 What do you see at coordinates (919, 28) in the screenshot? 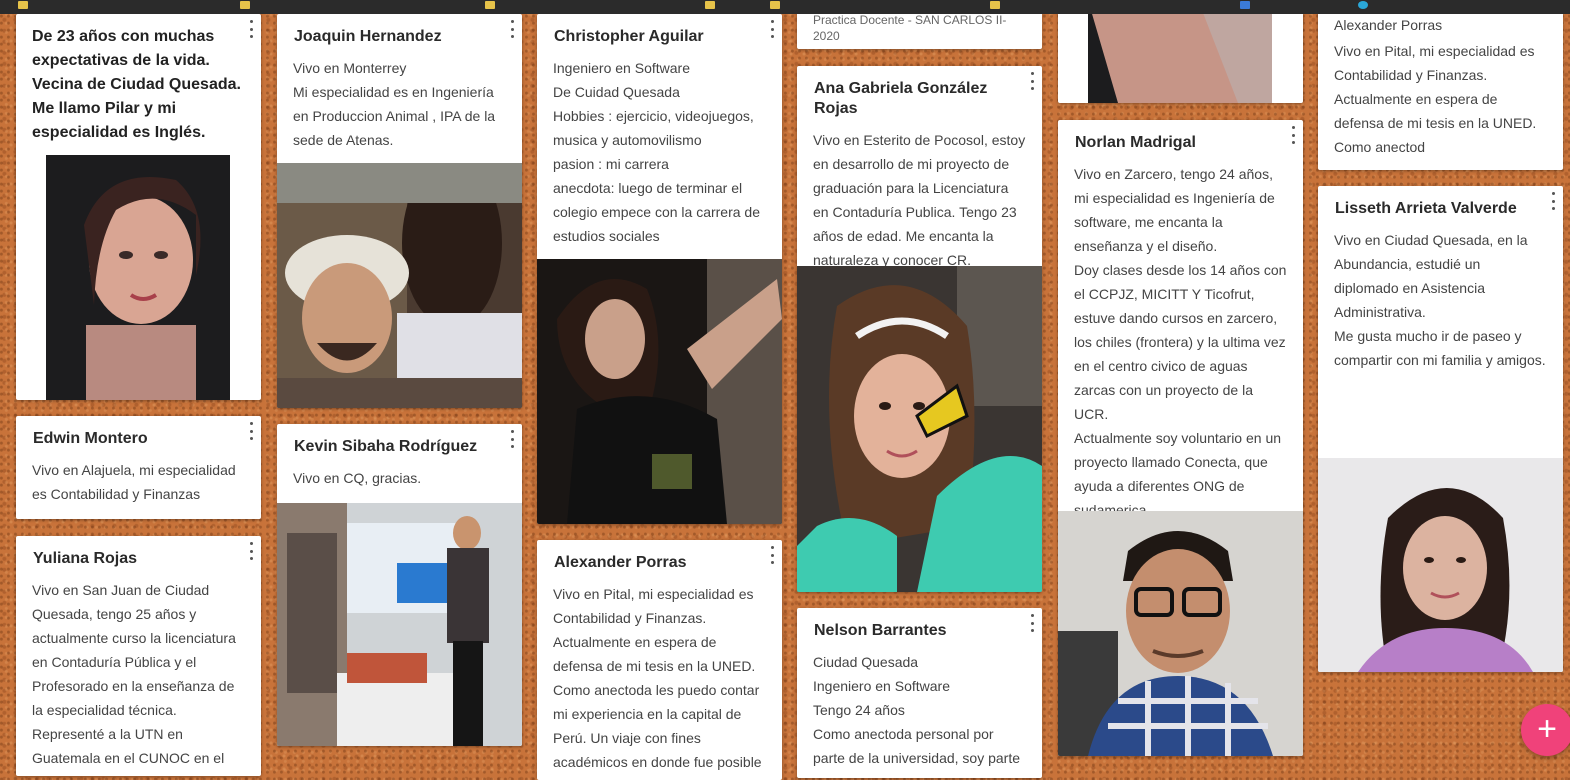
I see `link-title: Practica Docente - SAN CARLOS II-2020` at bounding box center [919, 28].